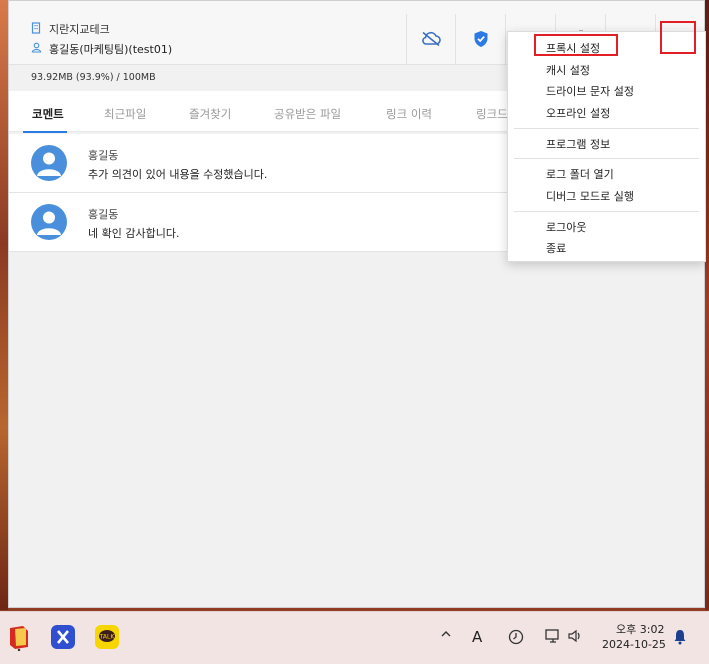 This screenshot has width=709, height=664. What do you see at coordinates (178, 174) in the screenshot?
I see `comment-text: 추가 의견이 있어 내용을 수정했습니다.` at bounding box center [178, 174].